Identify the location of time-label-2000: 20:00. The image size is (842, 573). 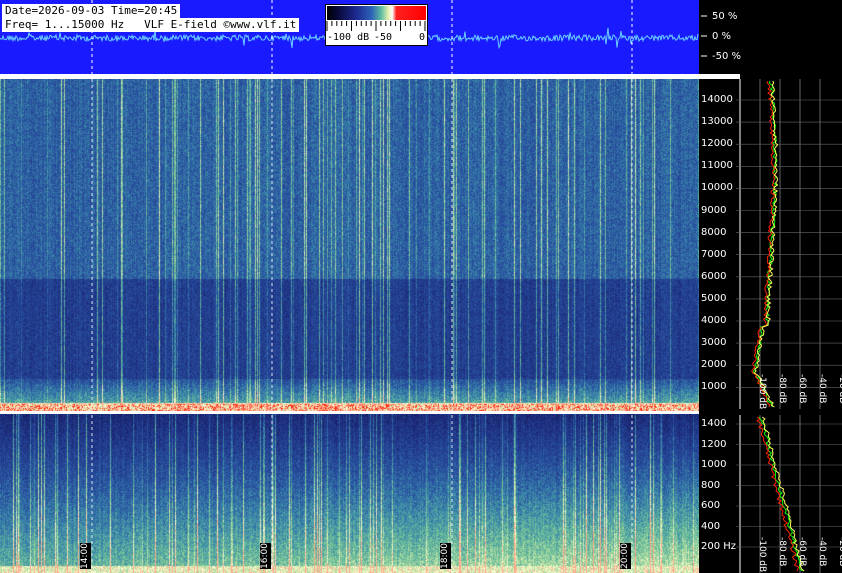
(625, 556).